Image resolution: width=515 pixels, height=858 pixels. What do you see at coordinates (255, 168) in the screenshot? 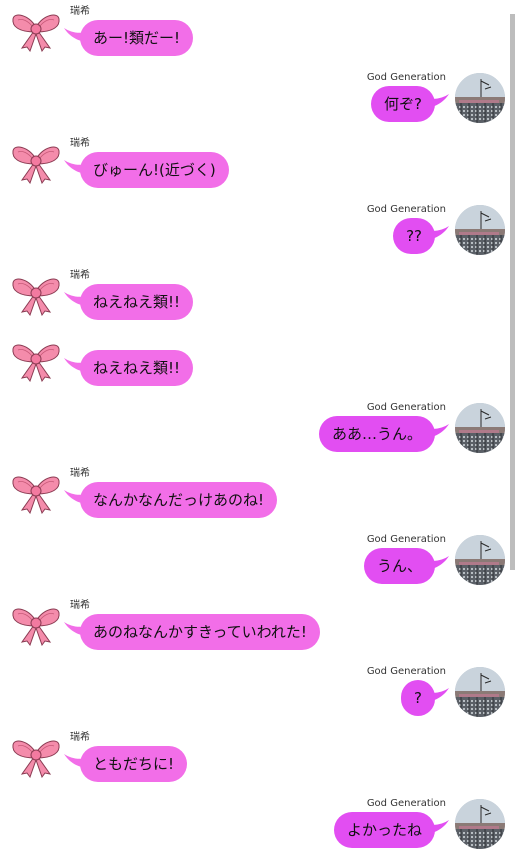
I see `message-row: 瑞希びゅーん!(近づく)` at bounding box center [255, 168].